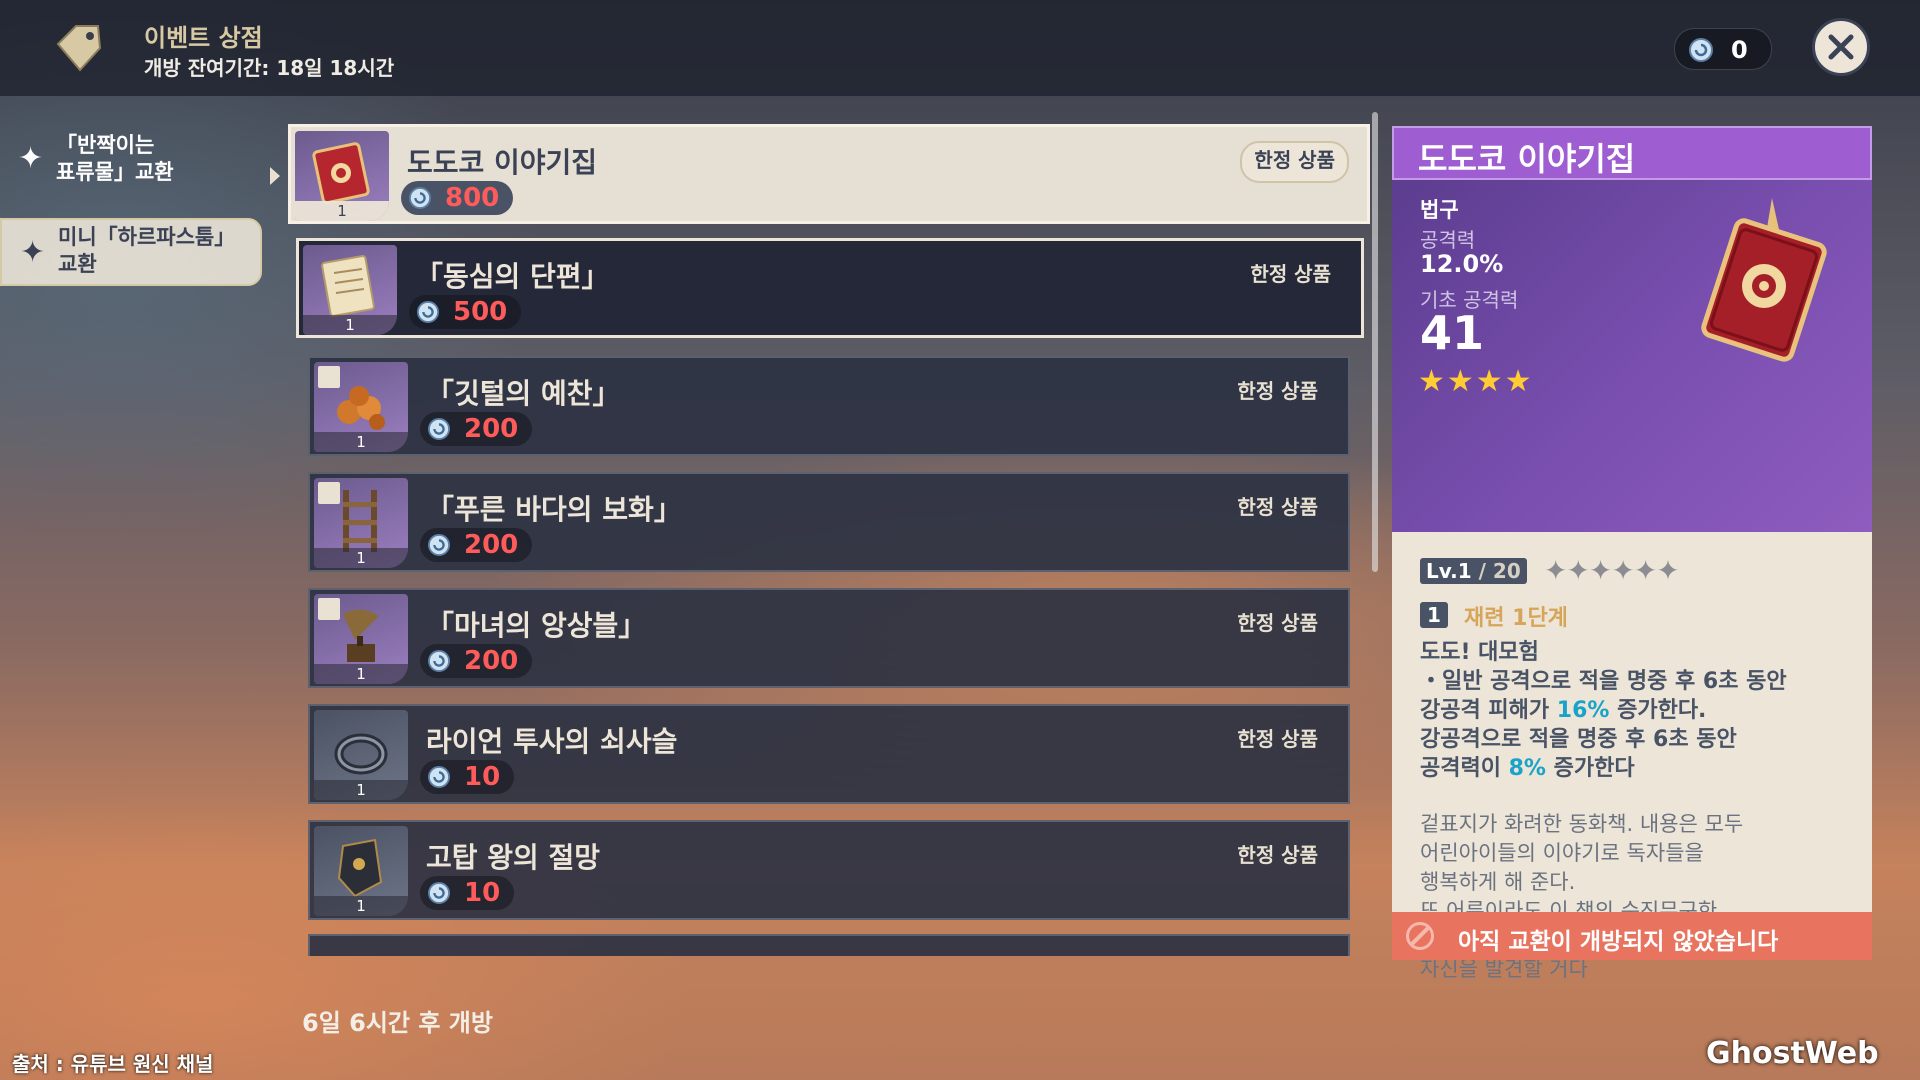 This screenshot has width=1920, height=1080. Describe the element at coordinates (1527, 159) in the screenshot. I see `detail-title: 도도코 이야기집` at that location.